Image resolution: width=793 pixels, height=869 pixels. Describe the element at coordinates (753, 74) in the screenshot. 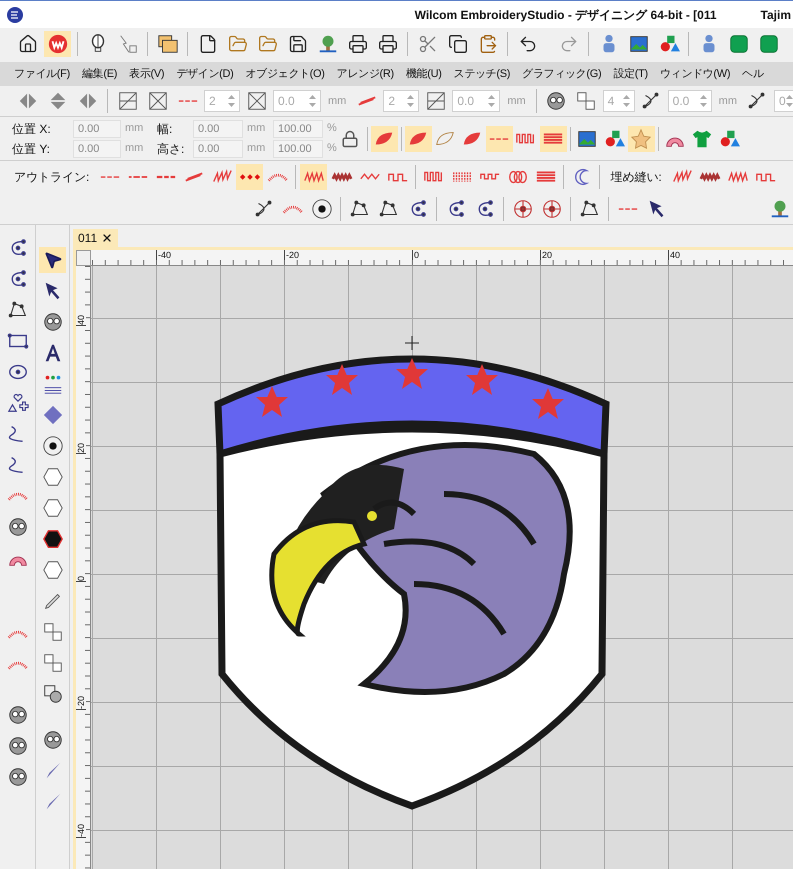

I see `menu-item: ヘル` at that location.